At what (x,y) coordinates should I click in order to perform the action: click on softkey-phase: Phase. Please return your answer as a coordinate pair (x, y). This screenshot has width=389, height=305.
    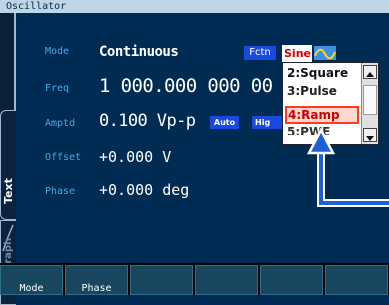
    Looking at the image, I should click on (96, 280).